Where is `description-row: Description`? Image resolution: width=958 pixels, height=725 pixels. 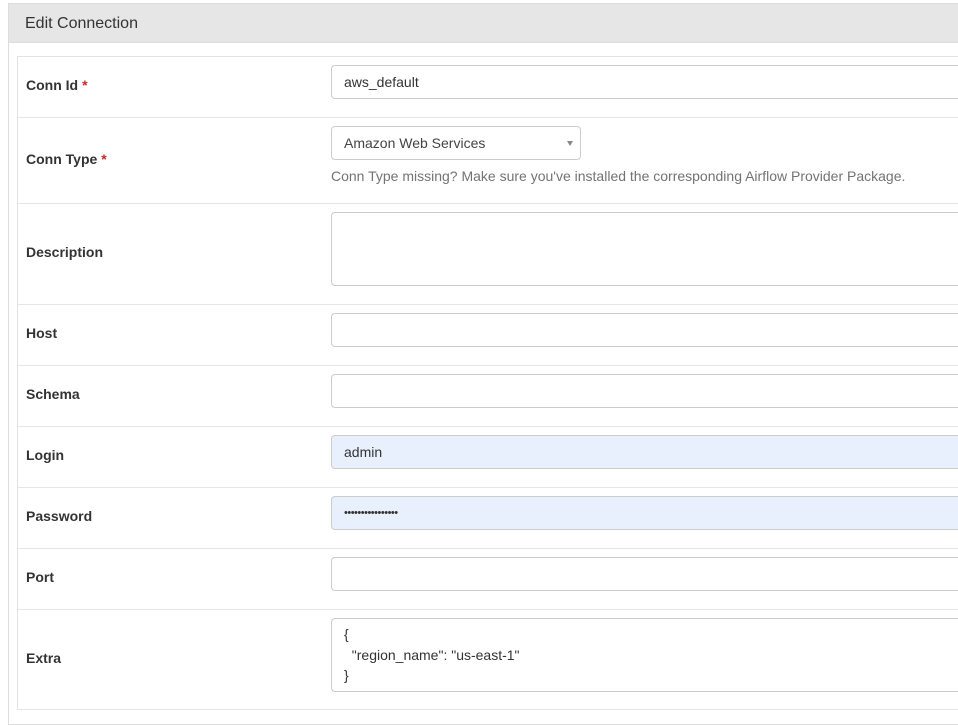 description-row: Description is located at coordinates (488, 254).